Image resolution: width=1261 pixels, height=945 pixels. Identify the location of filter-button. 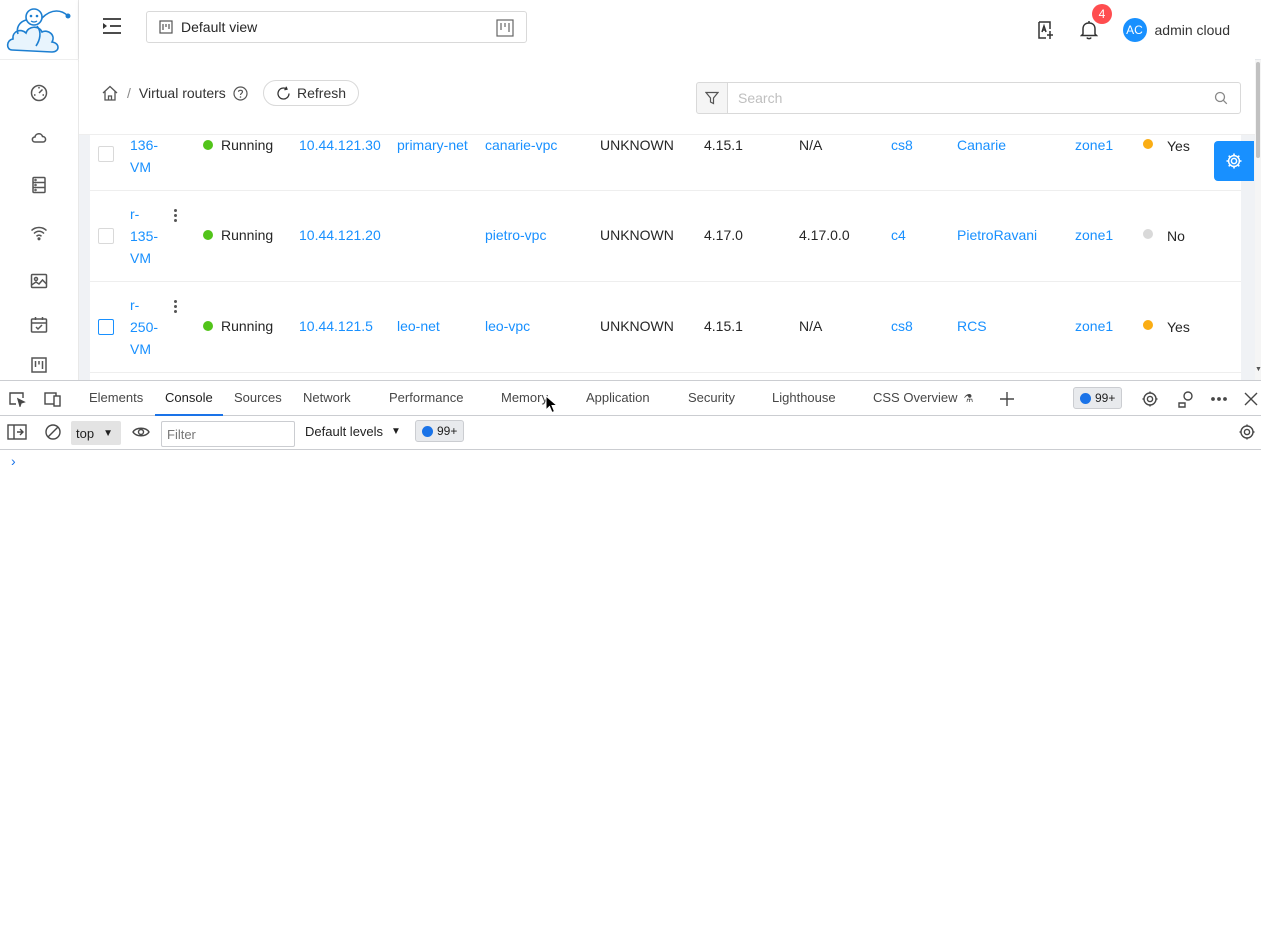
(712, 98).